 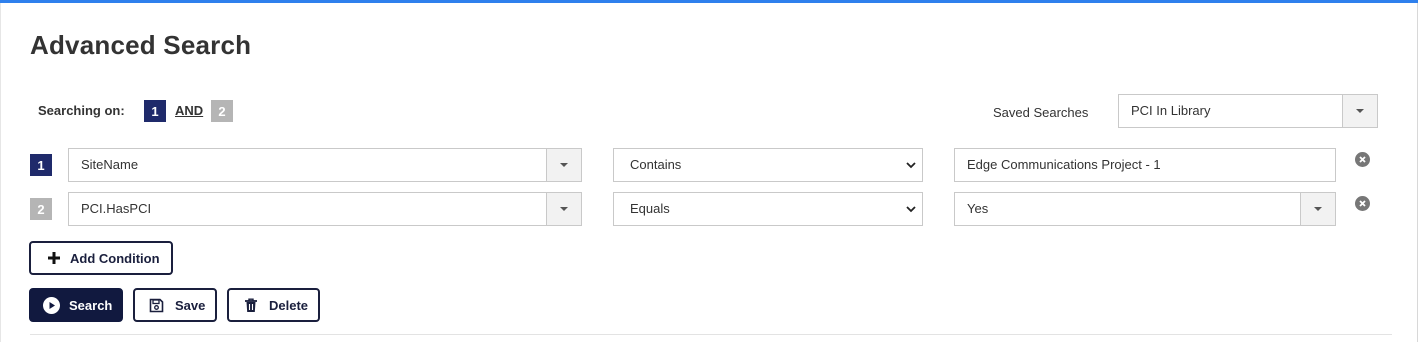 What do you see at coordinates (141, 45) in the screenshot?
I see `page-title: Advanced Search` at bounding box center [141, 45].